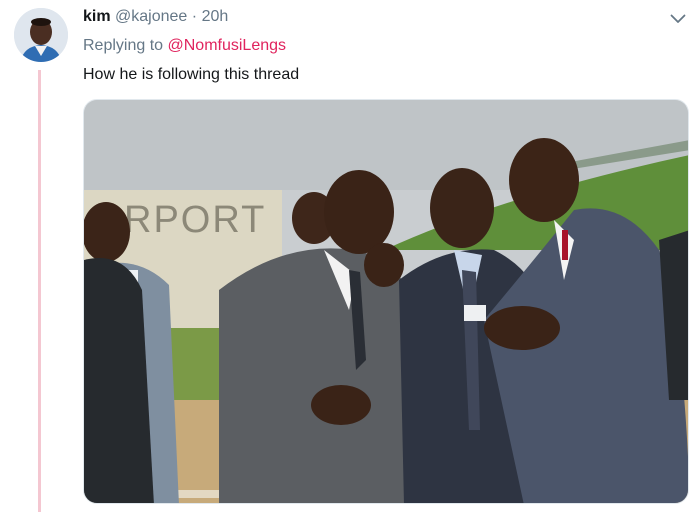  Describe the element at coordinates (41, 35) in the screenshot. I see `avatar` at that location.